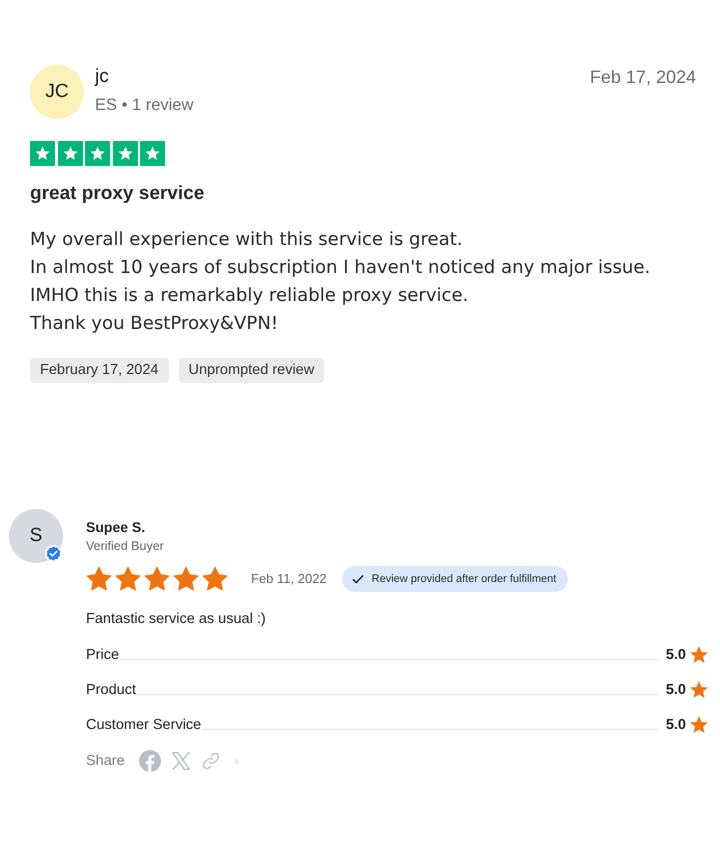 The image size is (720, 860). What do you see at coordinates (341, 282) in the screenshot?
I see `review-text: My overall experience with this service is great. In almost 10 years of subscription I haven't noticed any major issue. IMHO this is a remarkably reliable proxy service. Thank you BestProxy&VPN!` at bounding box center [341, 282].